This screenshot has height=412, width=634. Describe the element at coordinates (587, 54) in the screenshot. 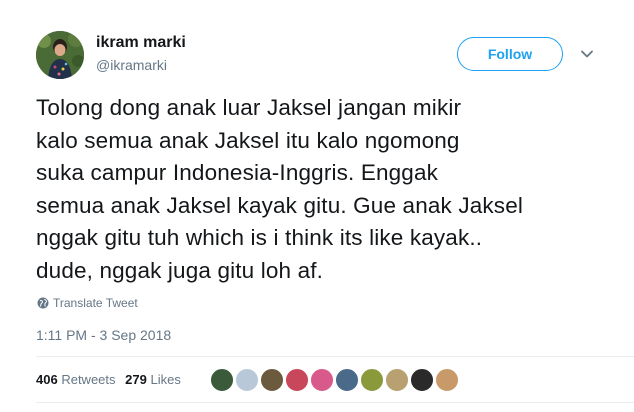

I see `chevron-down-icon` at that location.